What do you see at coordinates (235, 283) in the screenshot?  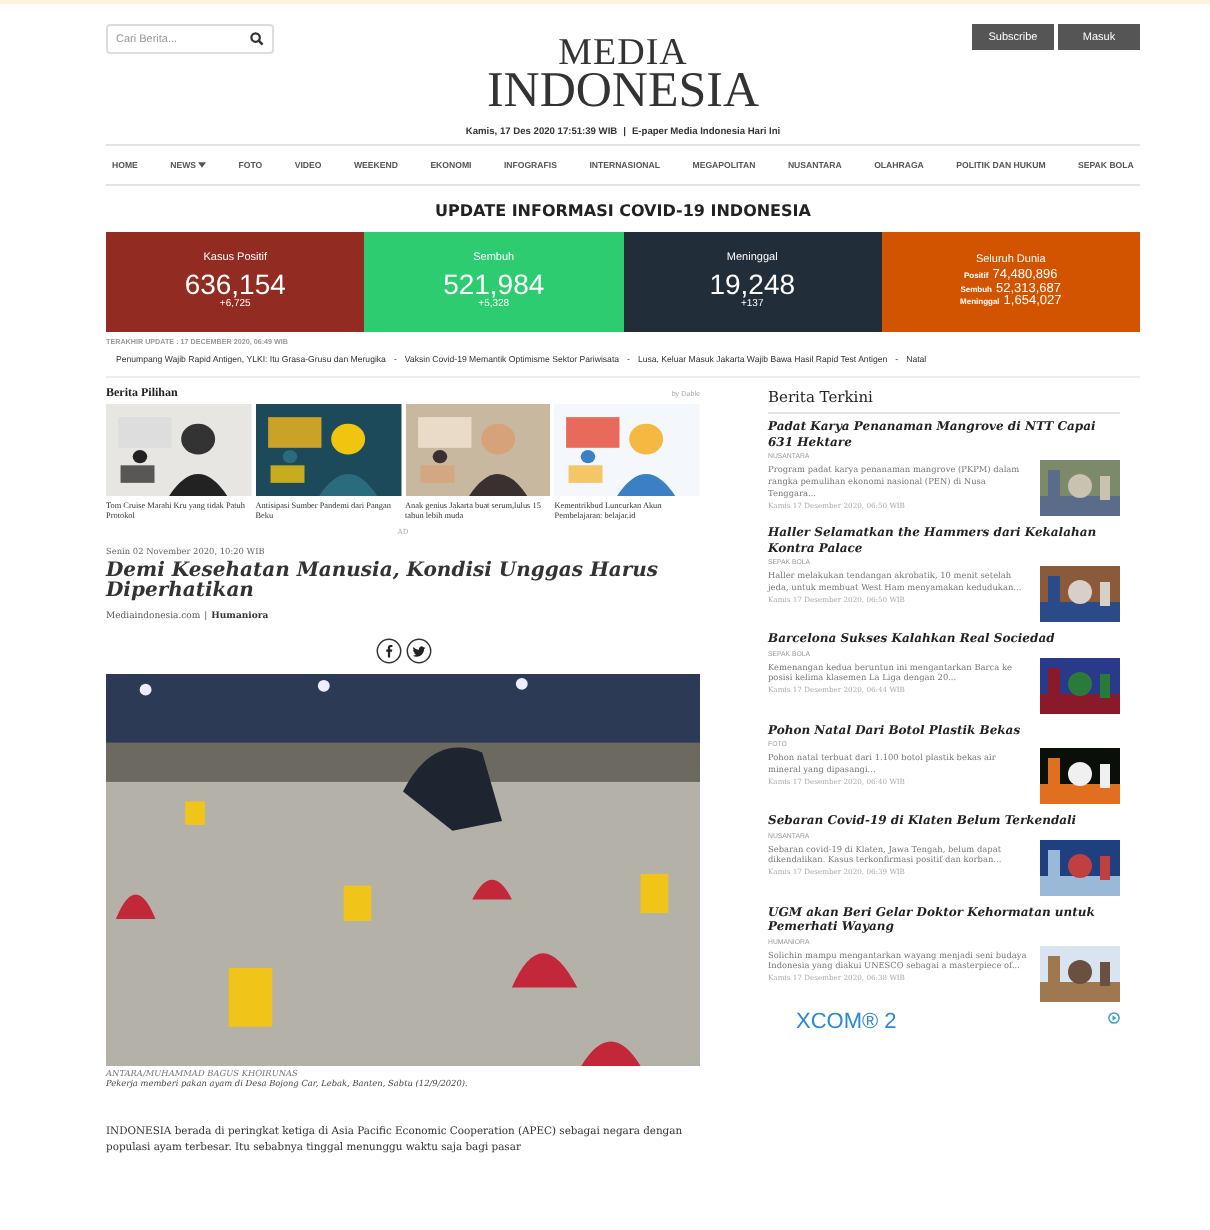 I see `stat-value: 636,154` at bounding box center [235, 283].